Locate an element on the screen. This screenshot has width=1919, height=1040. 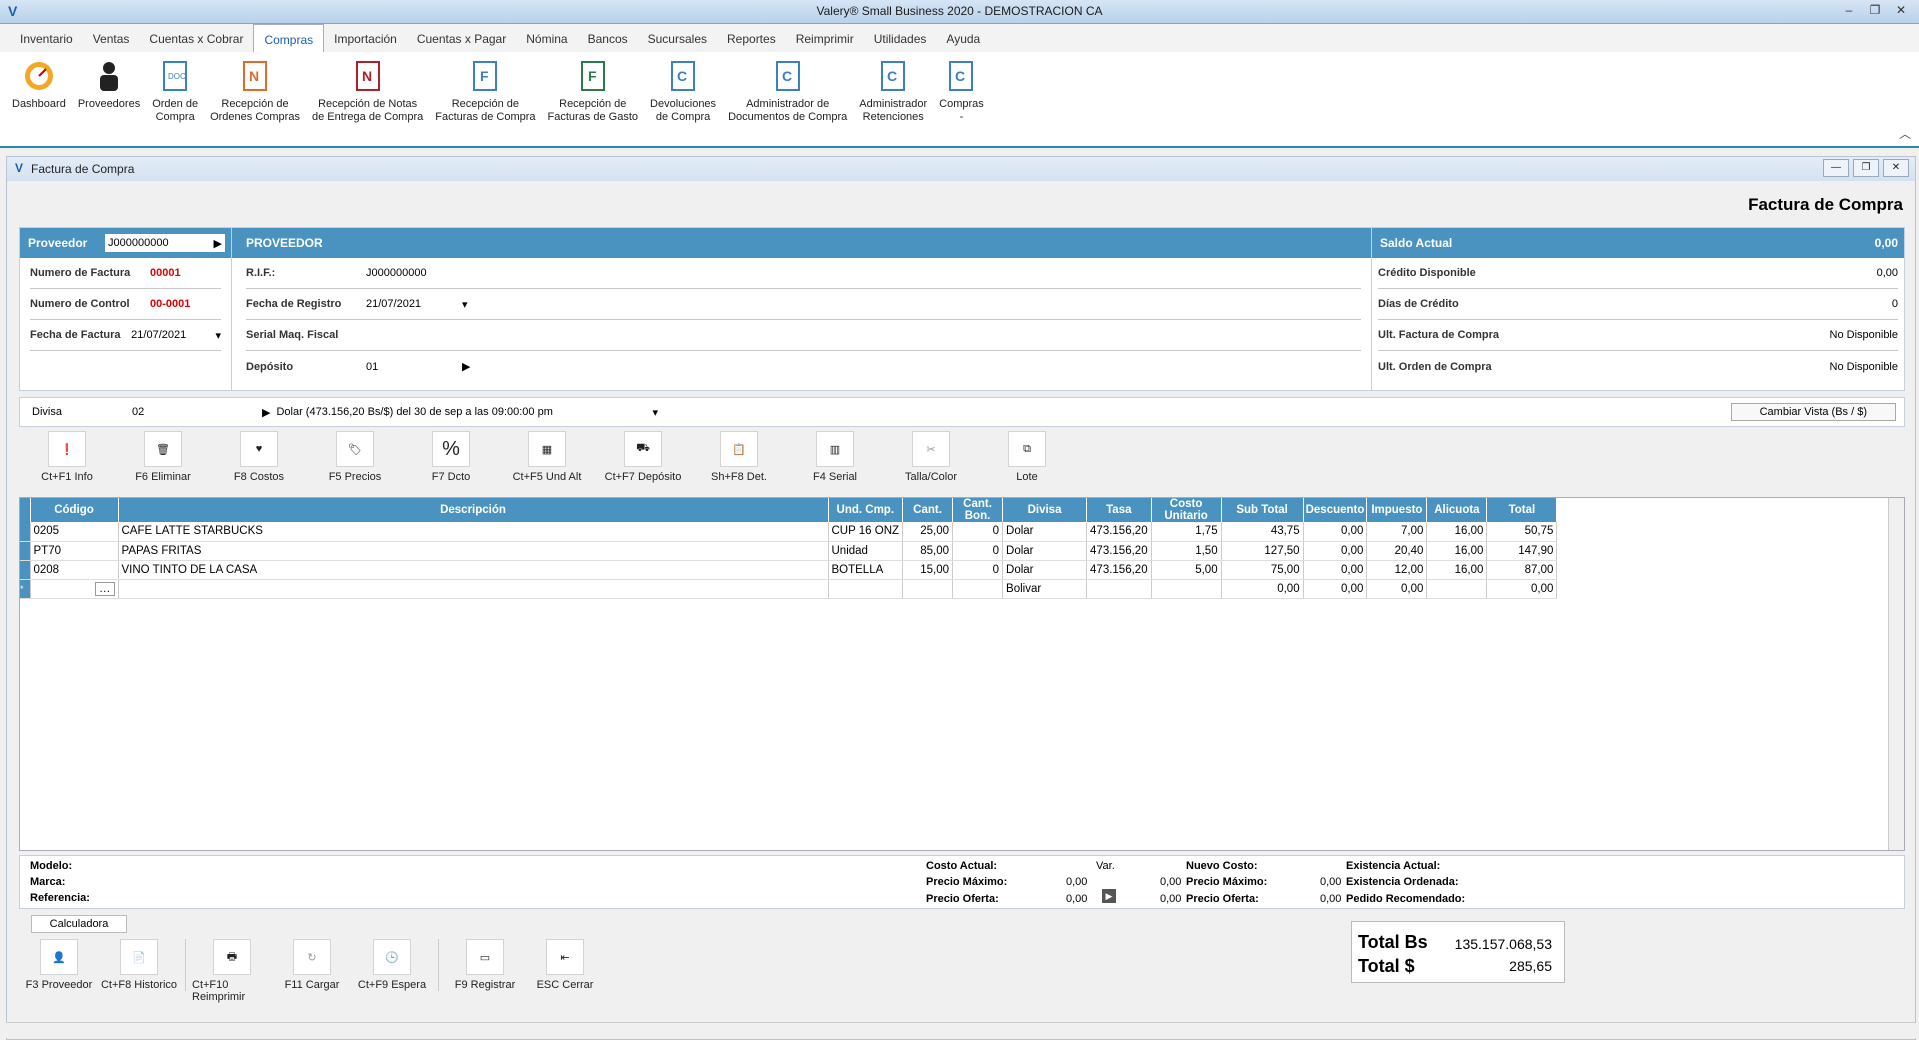
col-header: Sub Total is located at coordinates (1262, 510).